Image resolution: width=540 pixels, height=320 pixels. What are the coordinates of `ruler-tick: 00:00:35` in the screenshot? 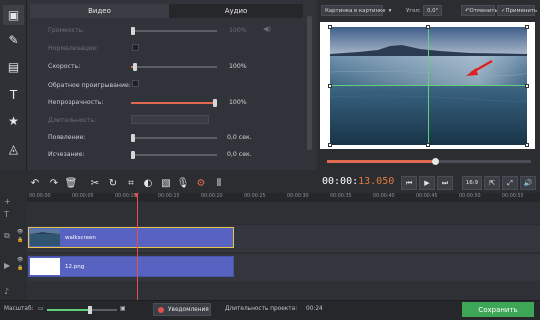 It's located at (341, 196).